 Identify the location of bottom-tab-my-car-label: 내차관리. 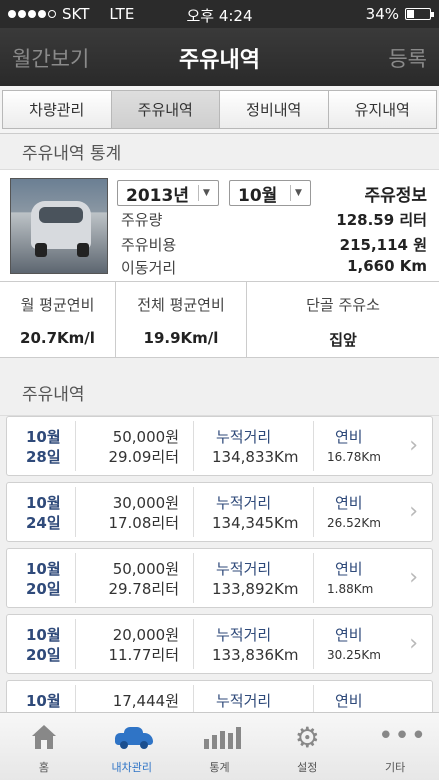
(131, 767).